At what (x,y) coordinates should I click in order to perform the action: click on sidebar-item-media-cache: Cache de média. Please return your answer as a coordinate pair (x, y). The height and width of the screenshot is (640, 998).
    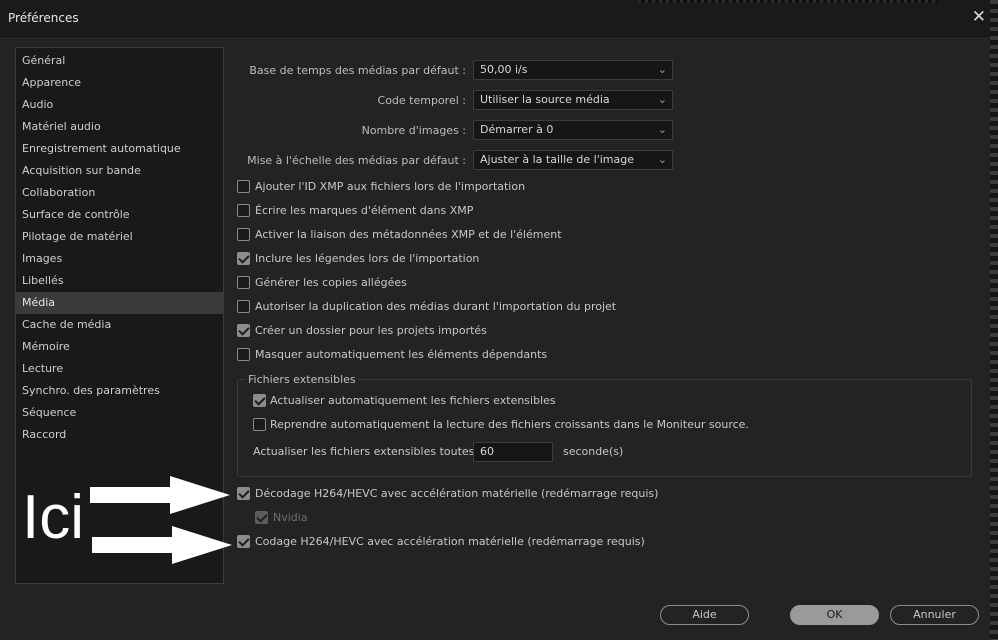
    Looking at the image, I should click on (119, 325).